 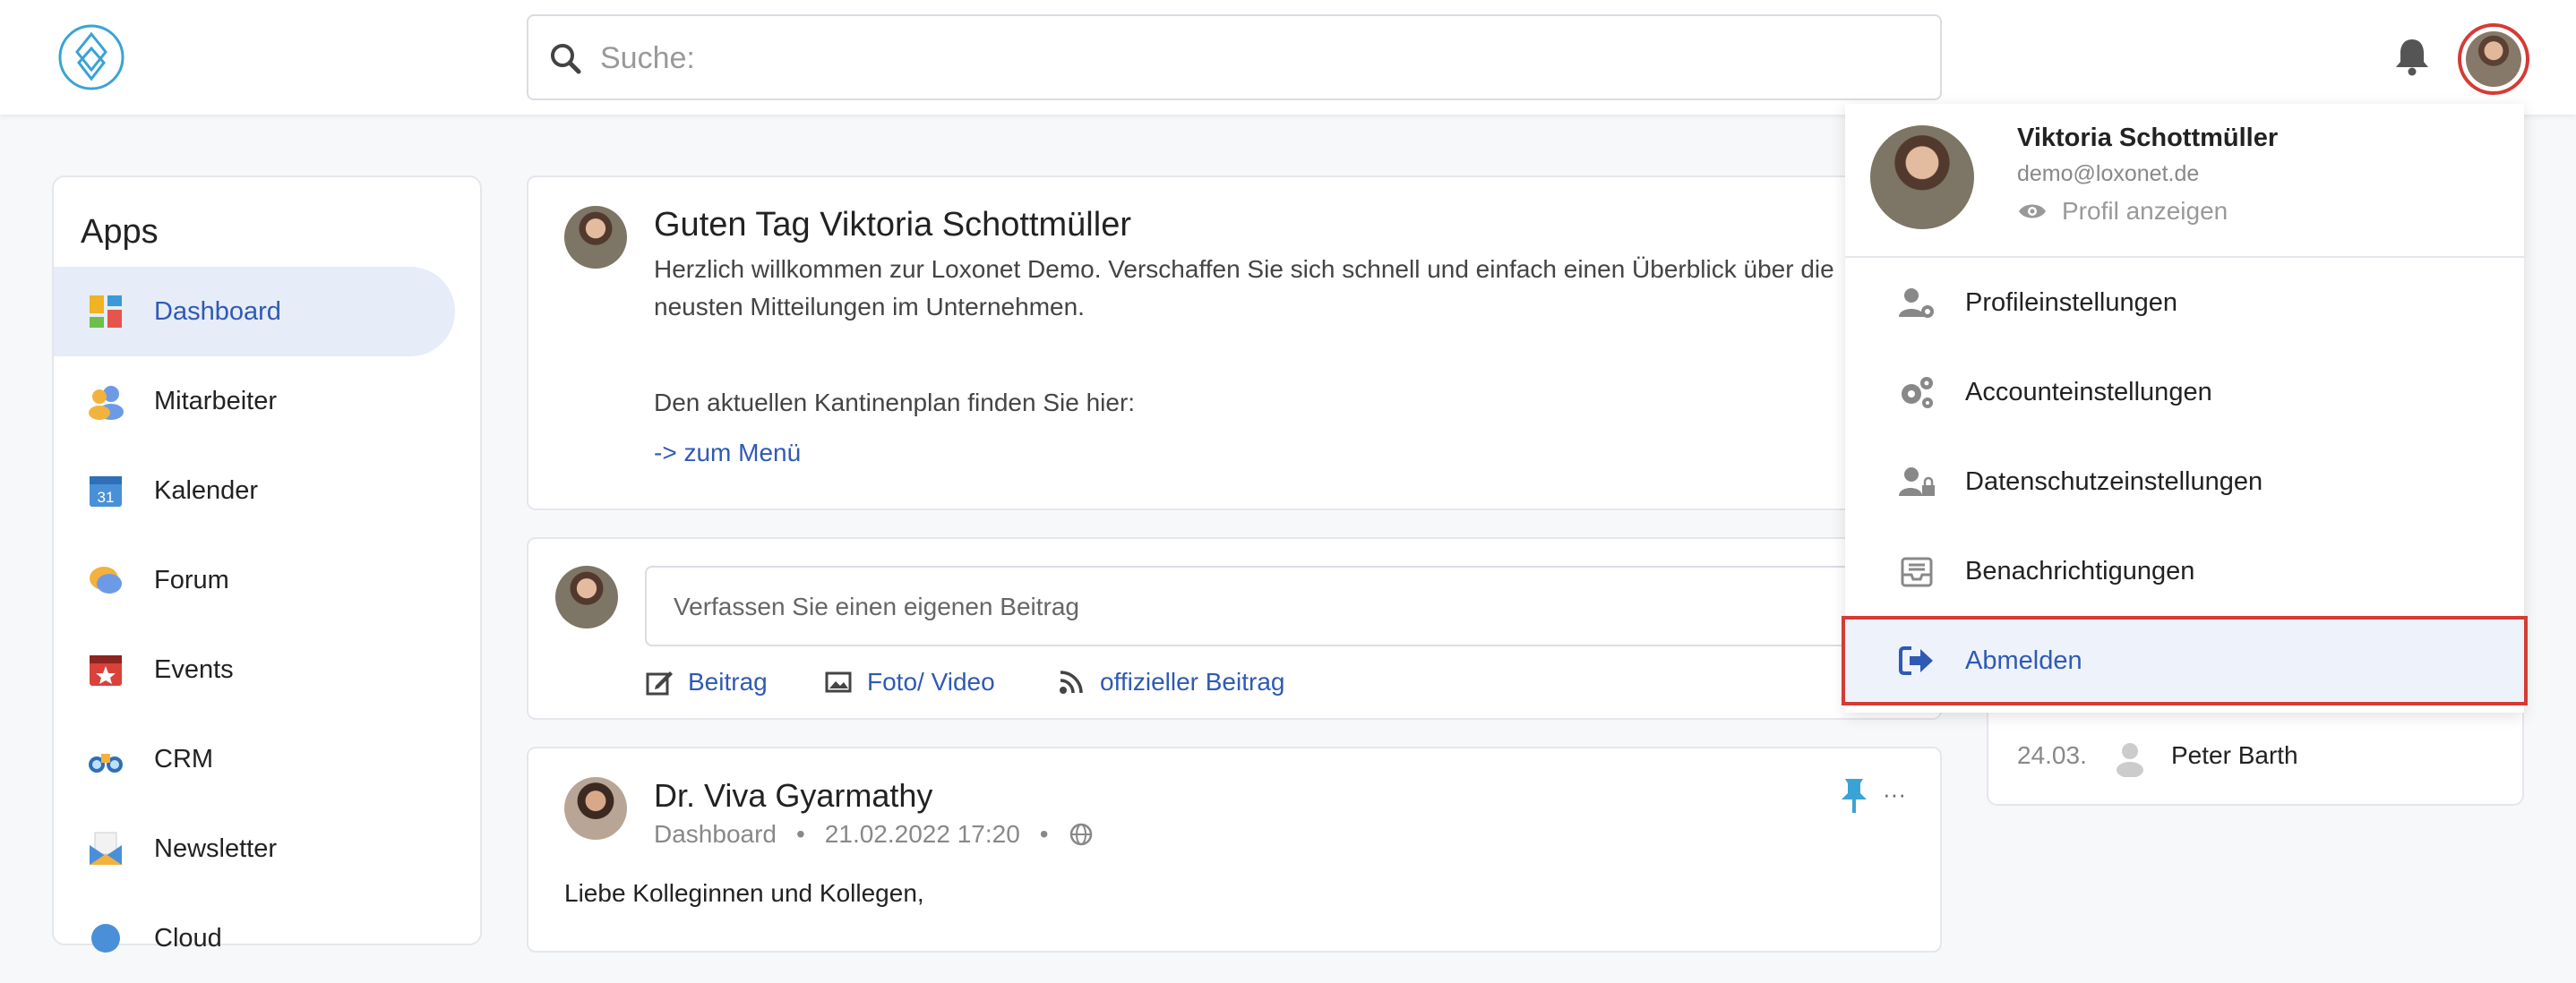 I want to click on post-action-foto-video: Foto/ Video, so click(x=909, y=682).